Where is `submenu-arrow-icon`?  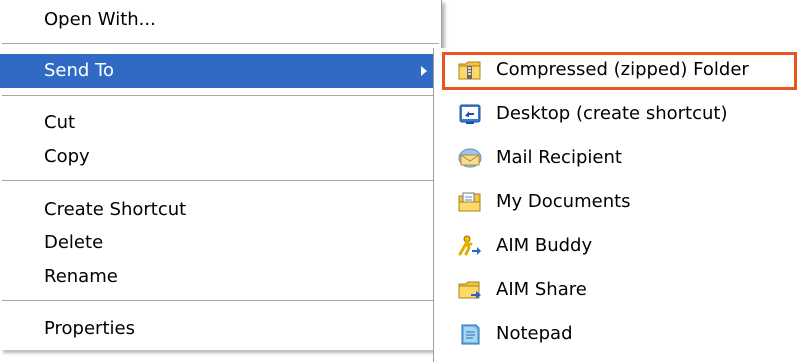
submenu-arrow-icon is located at coordinates (424, 71).